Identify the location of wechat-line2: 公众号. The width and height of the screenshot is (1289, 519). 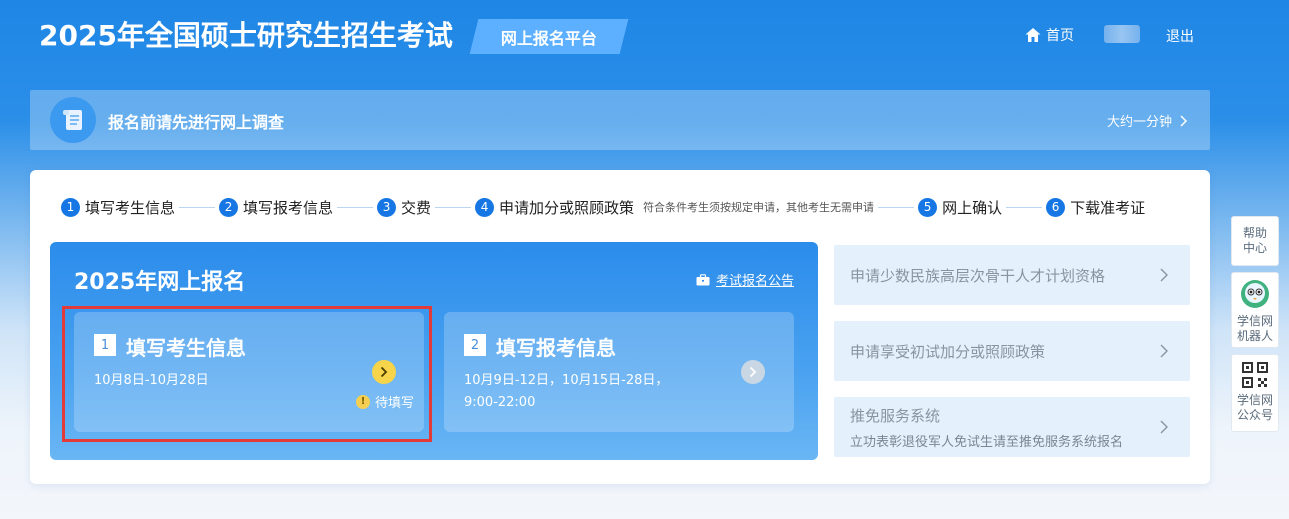
(1254, 415).